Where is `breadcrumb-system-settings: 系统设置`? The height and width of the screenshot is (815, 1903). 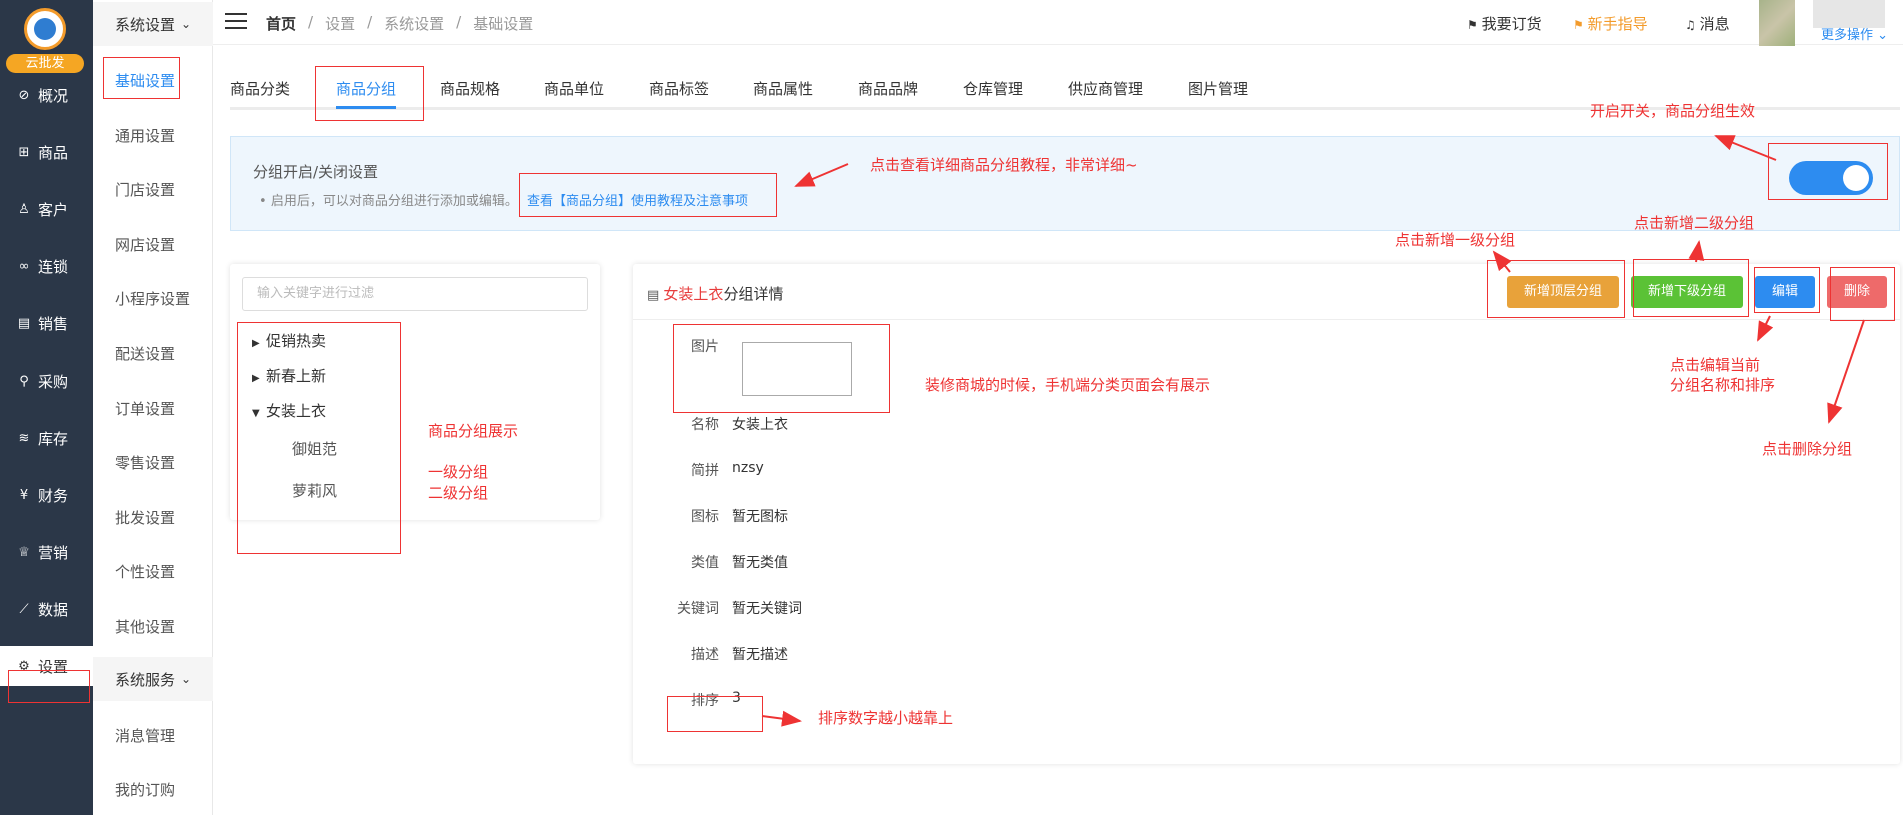 breadcrumb-system-settings: 系统设置 is located at coordinates (414, 23).